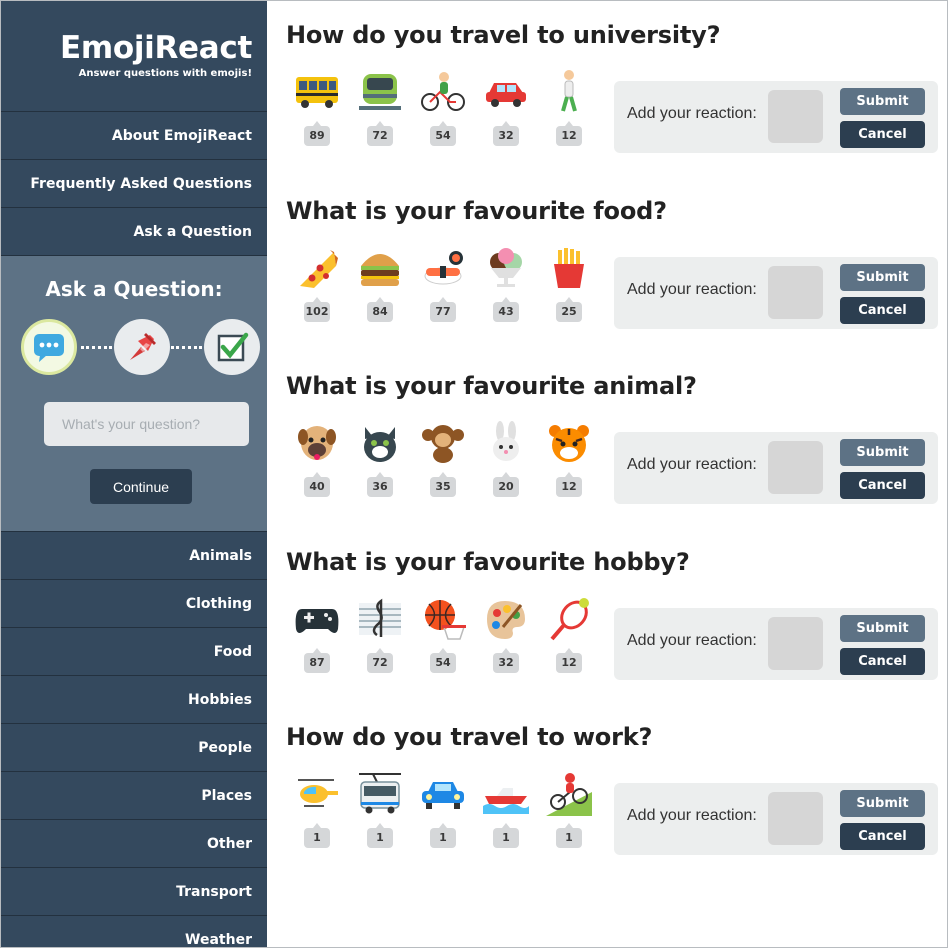  Describe the element at coordinates (134, 136) in the screenshot. I see `nav-about: About EmojiReact` at that location.